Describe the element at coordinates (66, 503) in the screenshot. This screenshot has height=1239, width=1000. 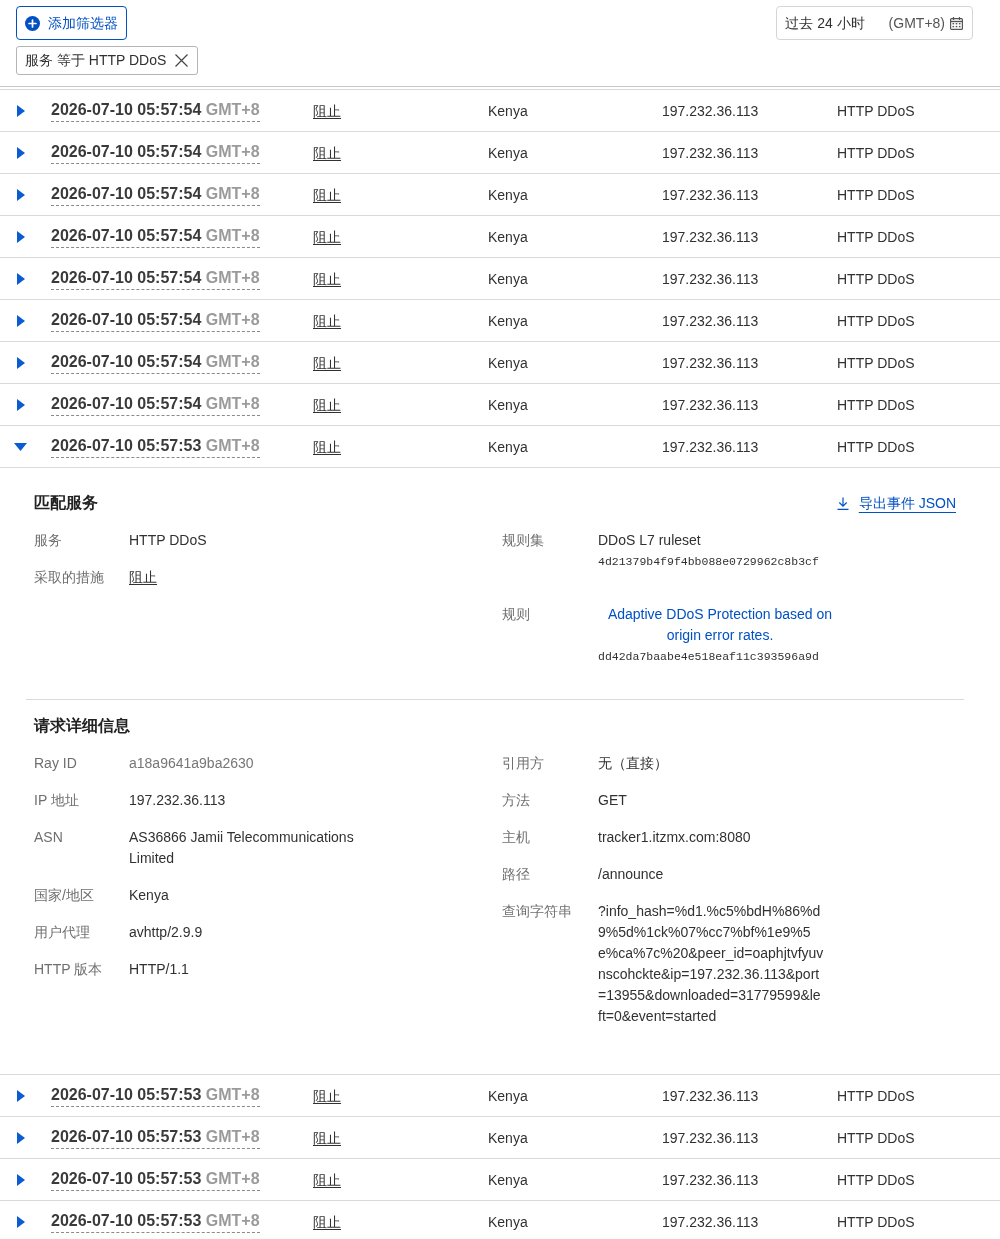
I see `section-heading: 匹配服务` at that location.